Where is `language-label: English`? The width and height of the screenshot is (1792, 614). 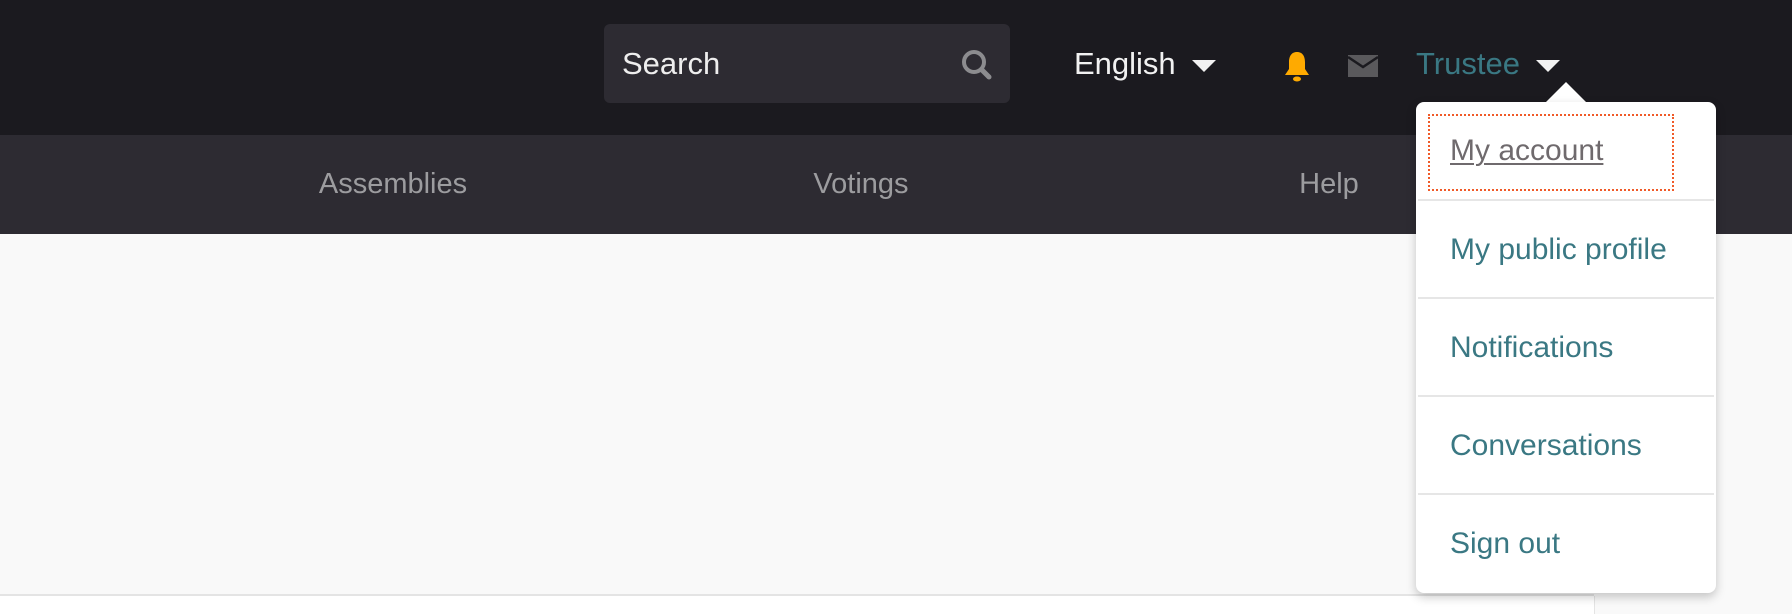
language-label: English is located at coordinates (1125, 63).